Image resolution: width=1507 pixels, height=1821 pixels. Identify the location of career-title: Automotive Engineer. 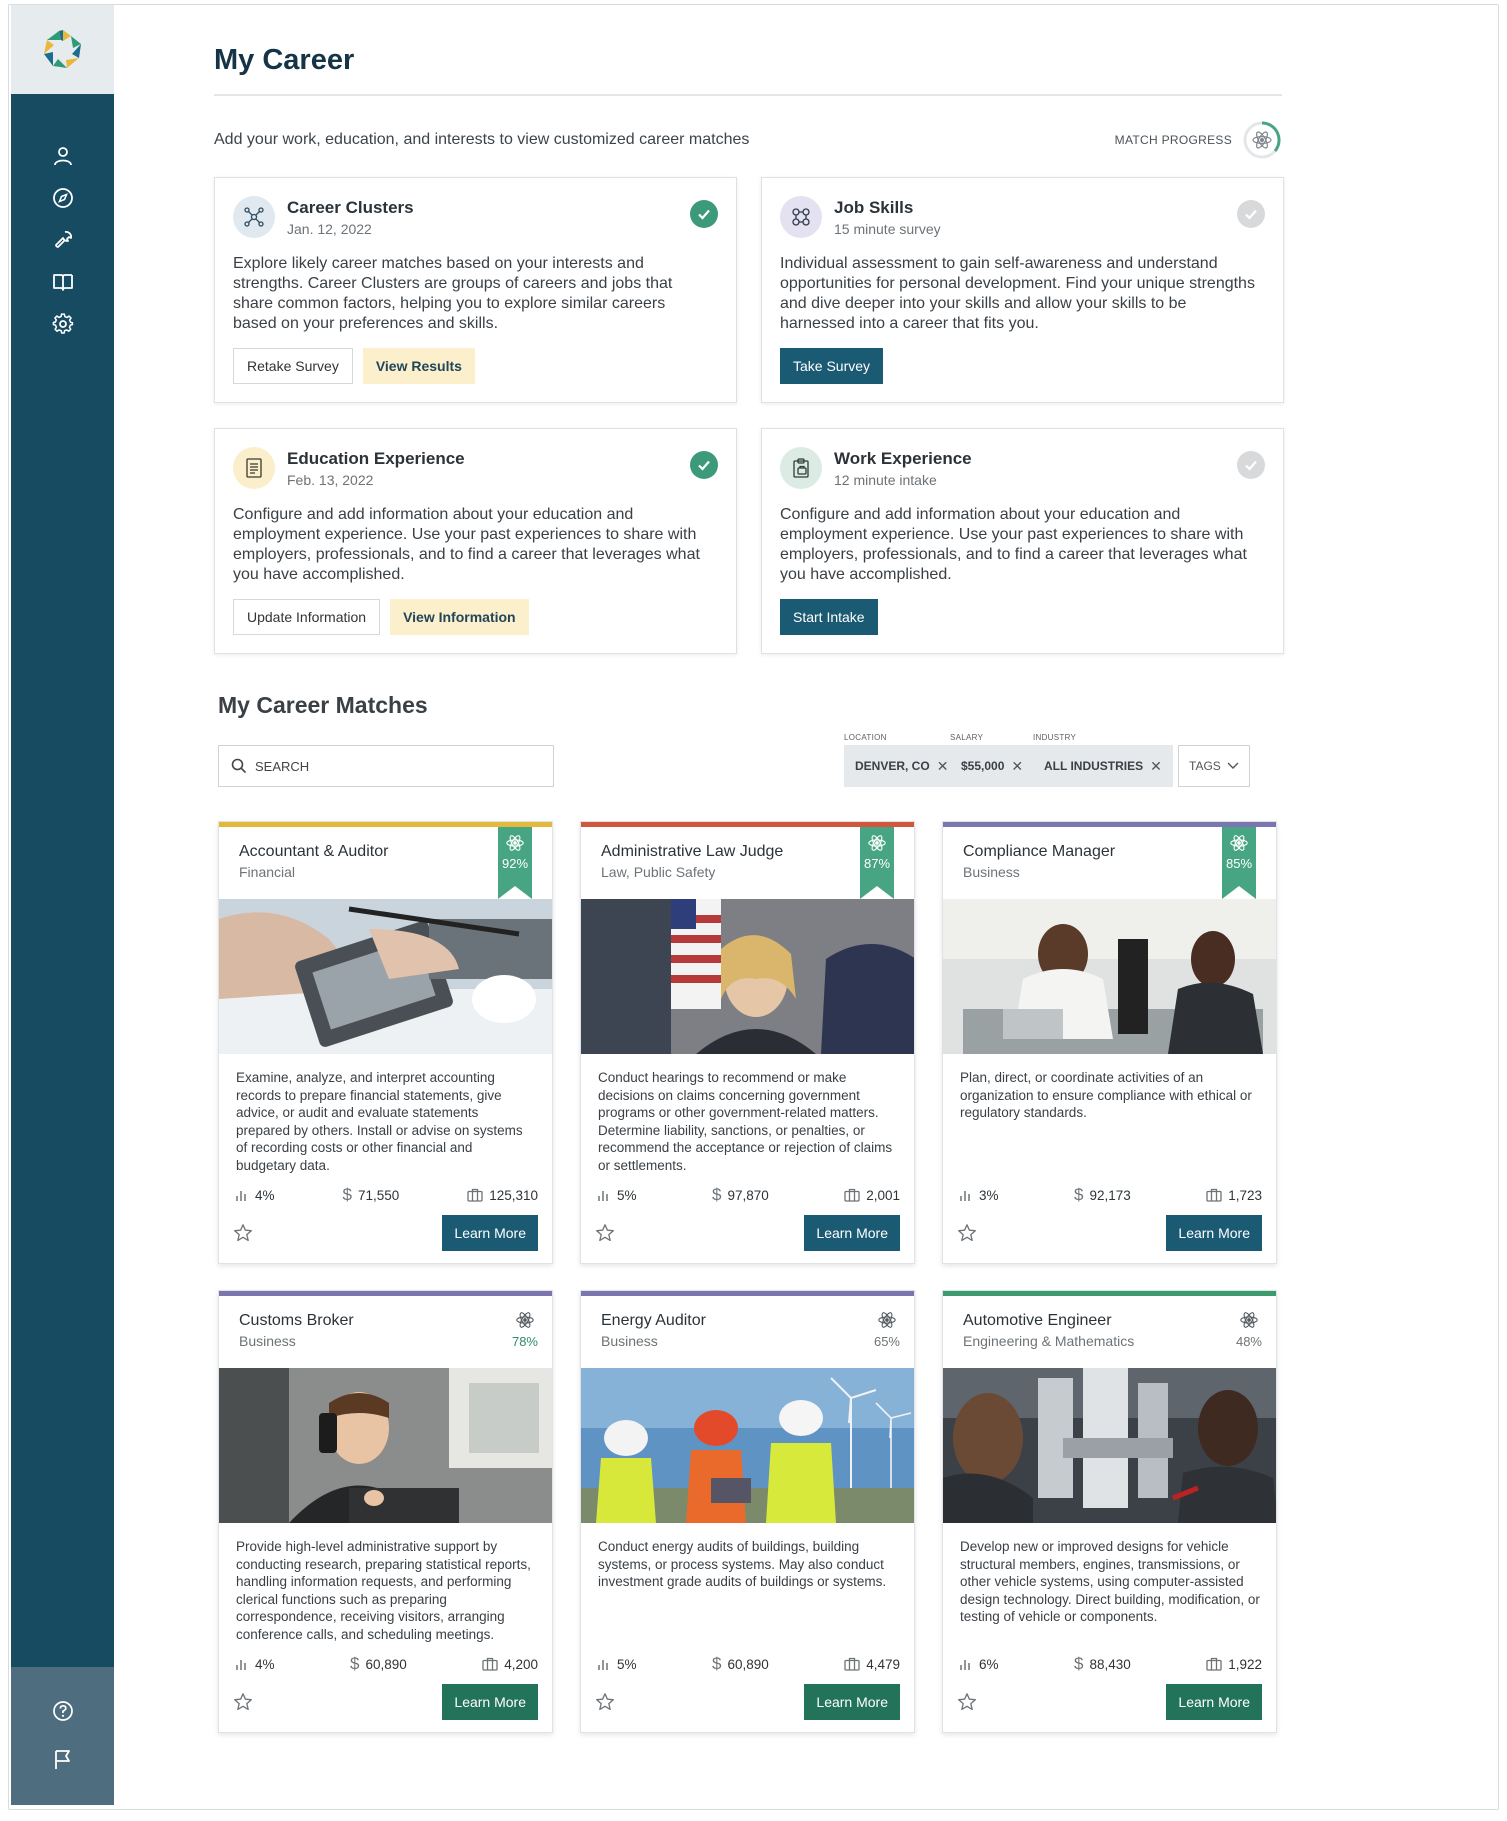
(1037, 1320).